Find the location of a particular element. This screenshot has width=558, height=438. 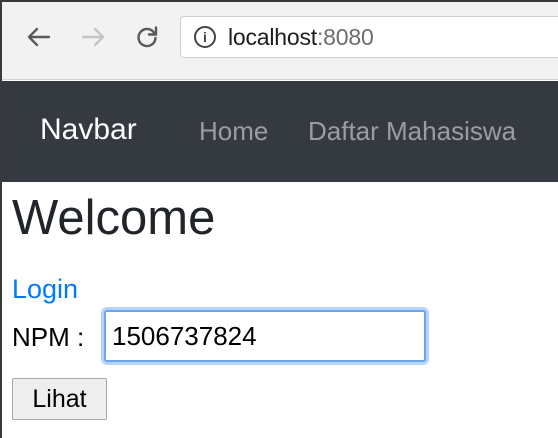

npm-input is located at coordinates (265, 336).